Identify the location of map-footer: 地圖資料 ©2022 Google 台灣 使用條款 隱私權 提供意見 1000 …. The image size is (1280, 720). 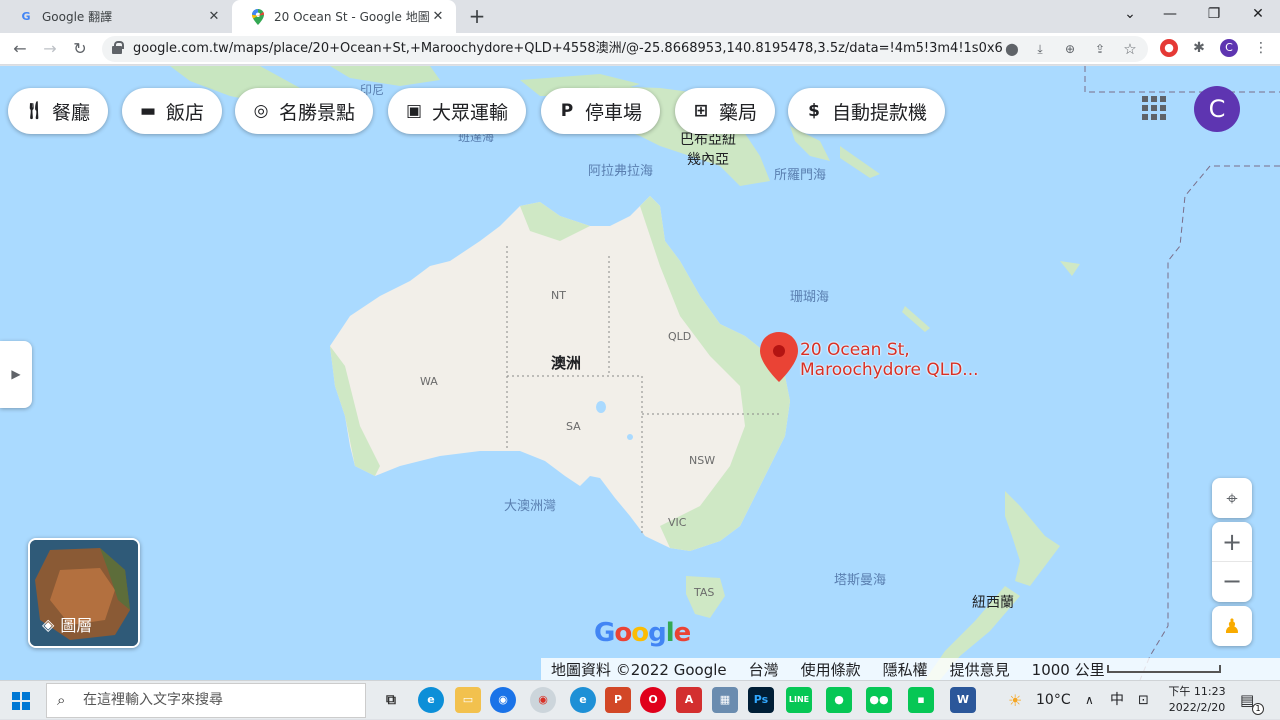
(910, 669).